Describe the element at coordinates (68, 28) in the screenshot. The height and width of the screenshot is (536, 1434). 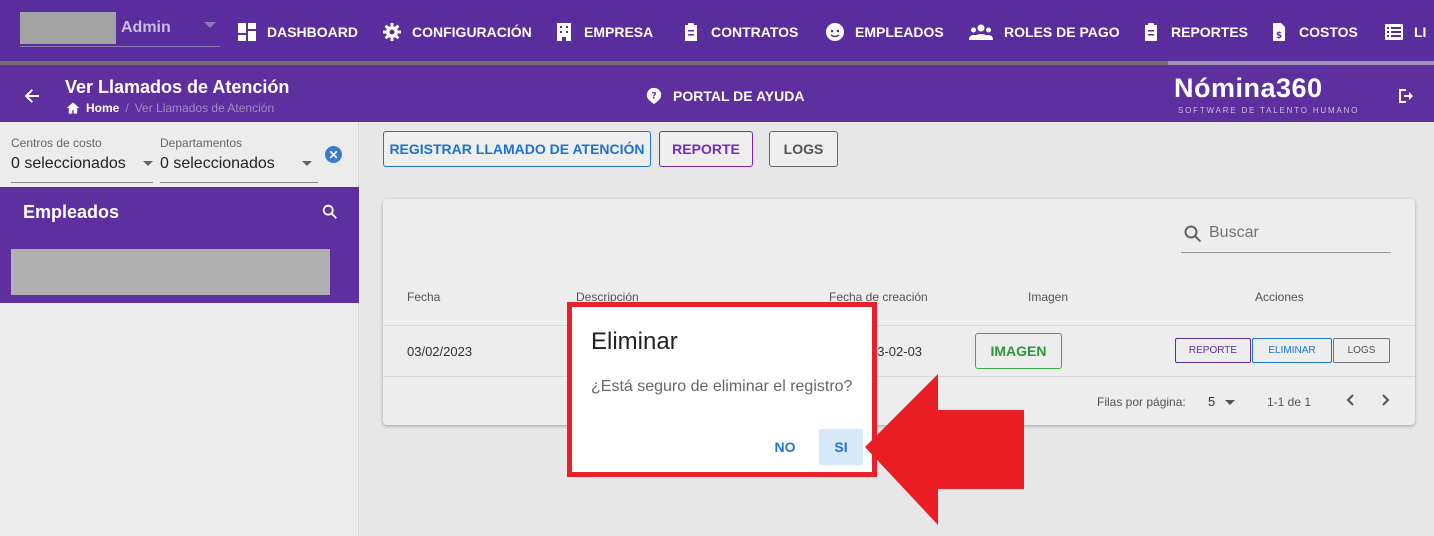
I see `user-avatar-redacted` at that location.